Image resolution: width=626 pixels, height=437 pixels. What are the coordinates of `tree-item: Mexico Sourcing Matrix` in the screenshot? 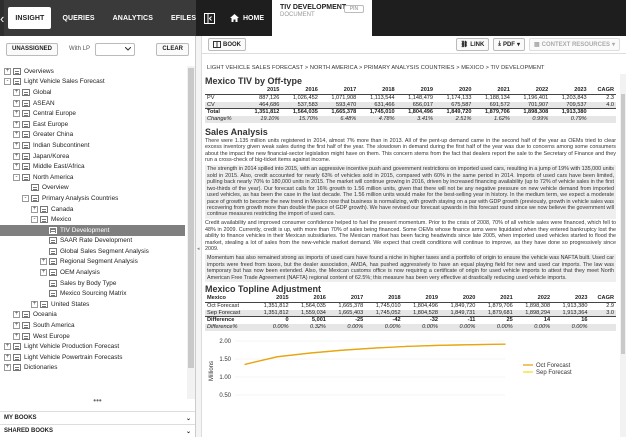 It's located at (92, 293).